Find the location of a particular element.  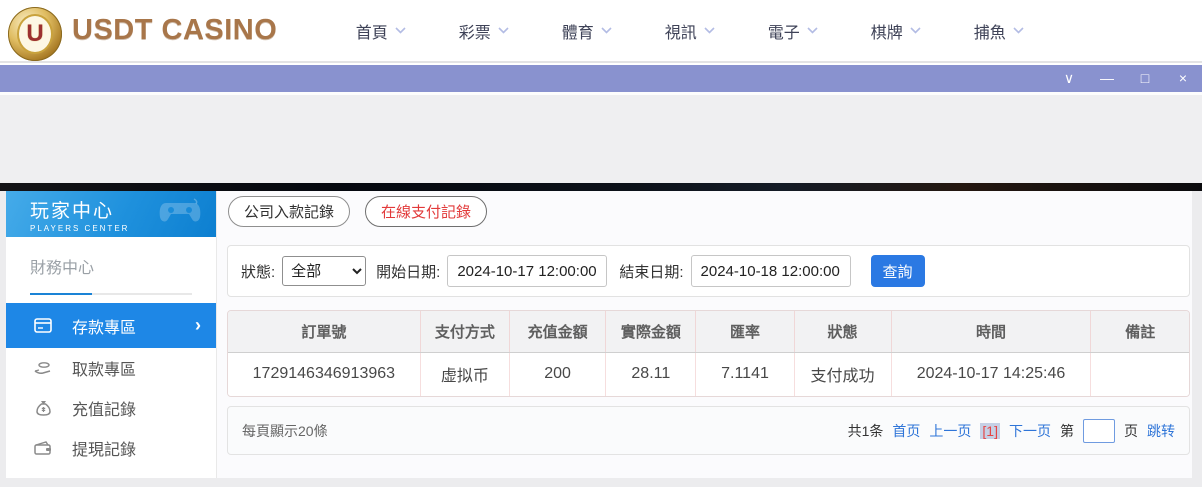

col-payment-method: 支付方式 is located at coordinates (464, 332).